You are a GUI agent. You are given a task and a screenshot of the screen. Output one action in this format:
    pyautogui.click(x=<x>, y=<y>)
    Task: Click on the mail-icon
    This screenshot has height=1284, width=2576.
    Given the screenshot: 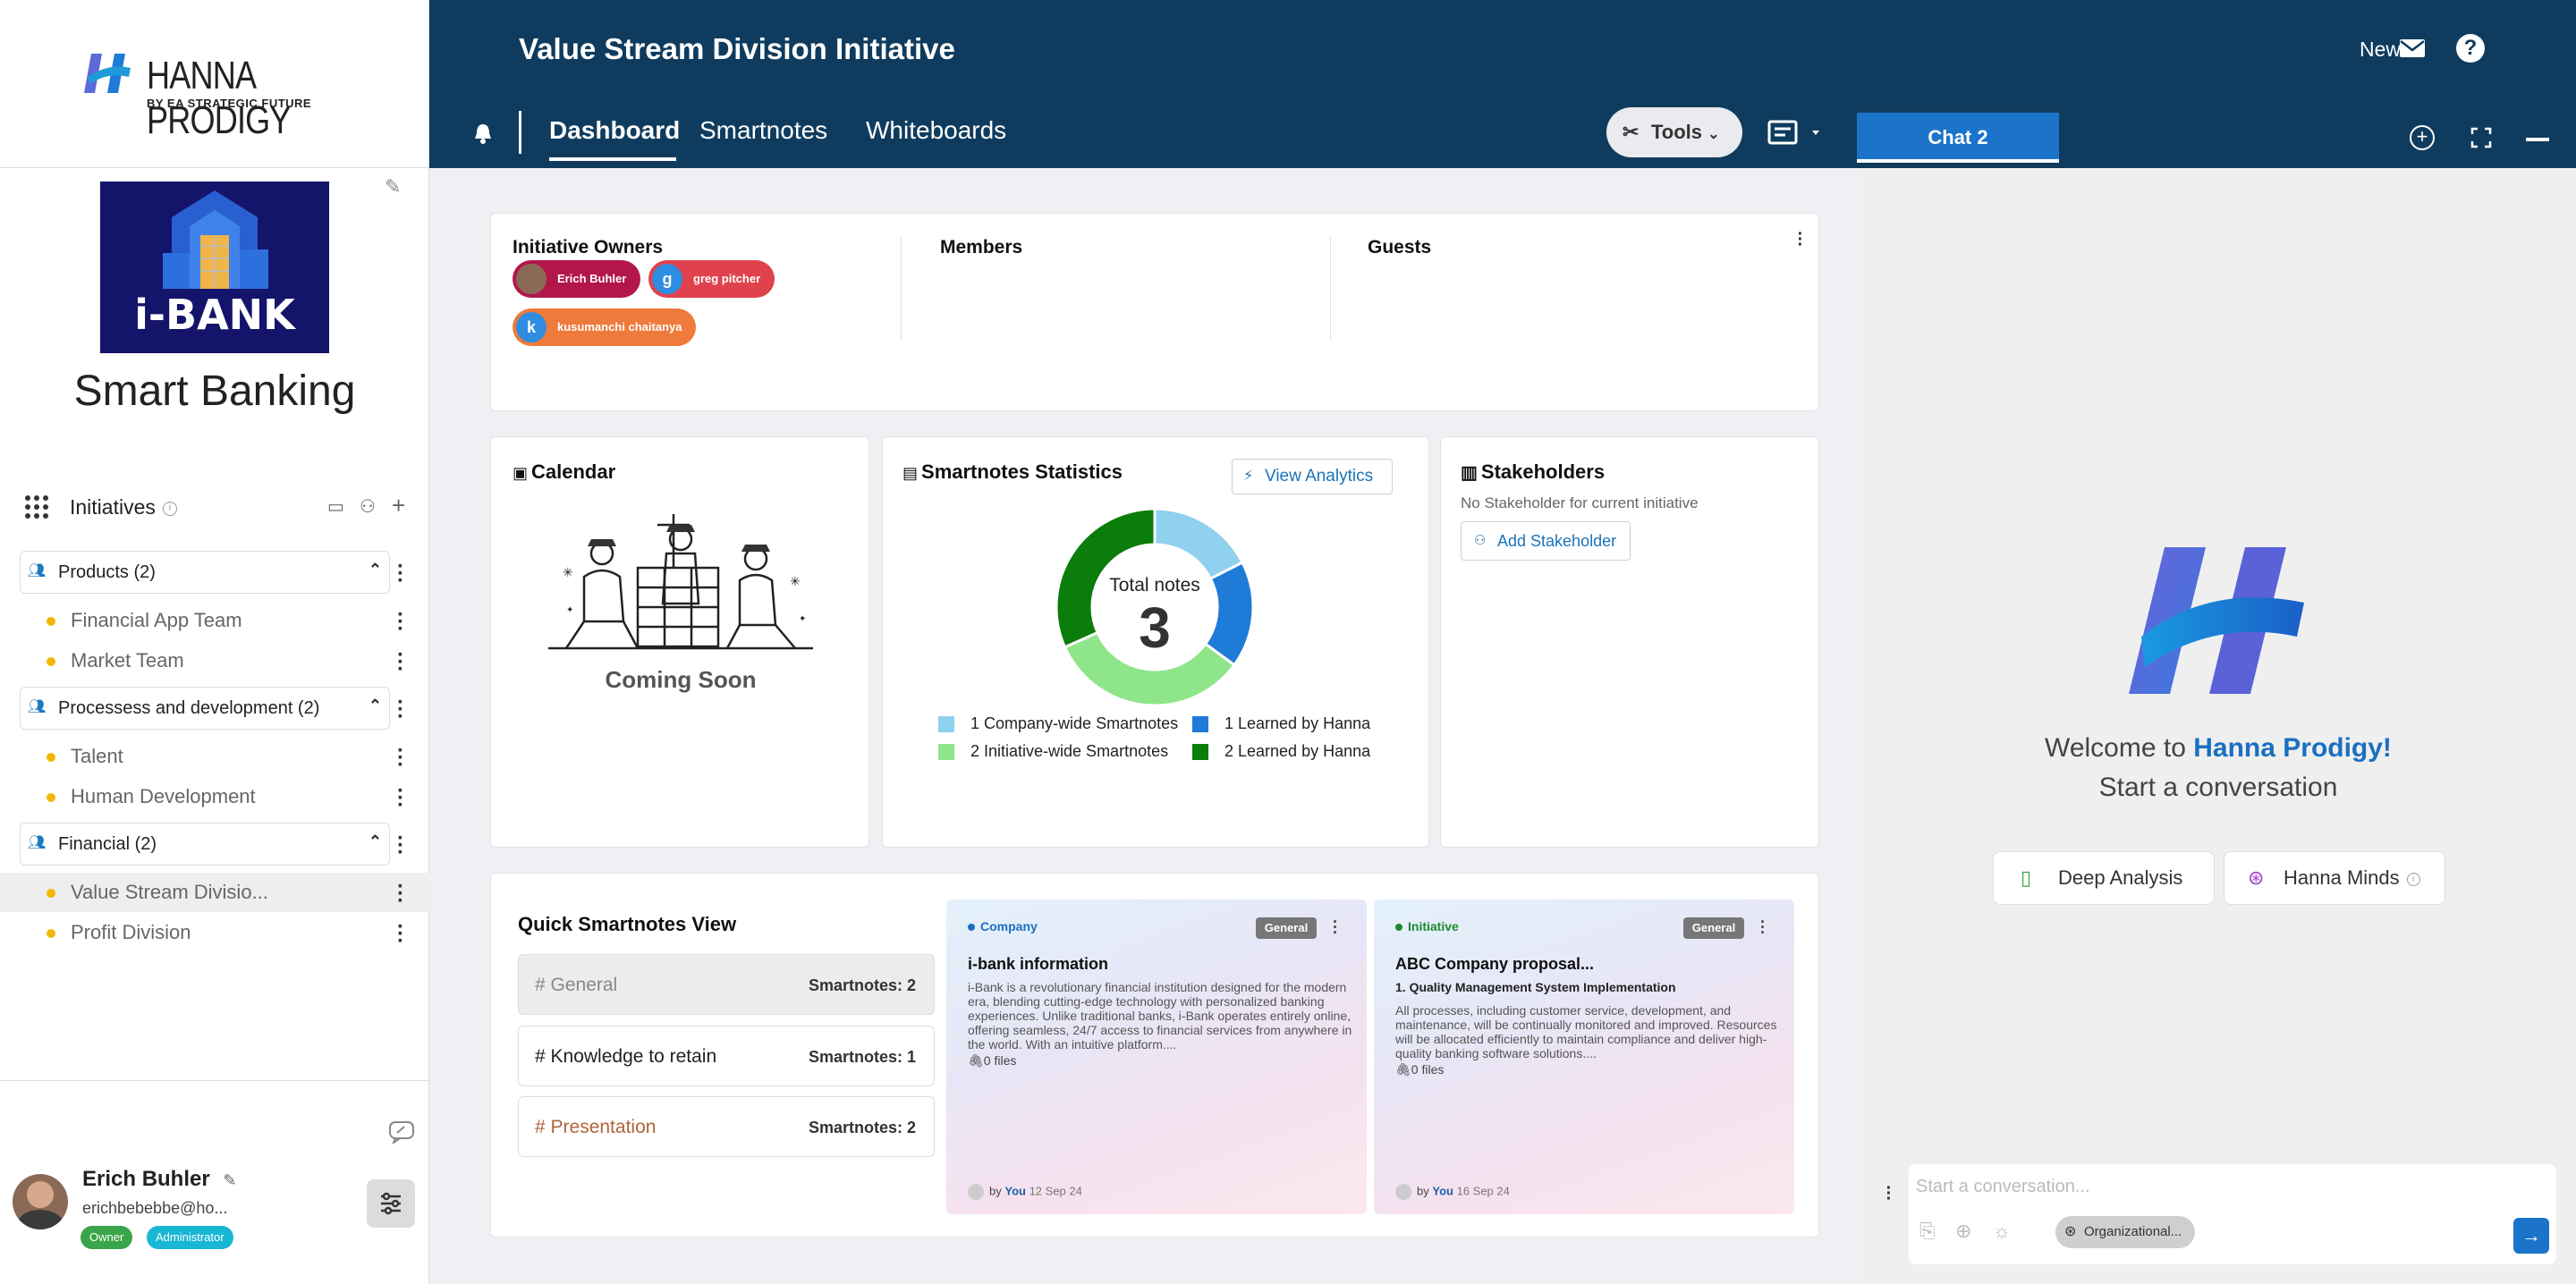 What is the action you would take?
    pyautogui.click(x=2412, y=49)
    